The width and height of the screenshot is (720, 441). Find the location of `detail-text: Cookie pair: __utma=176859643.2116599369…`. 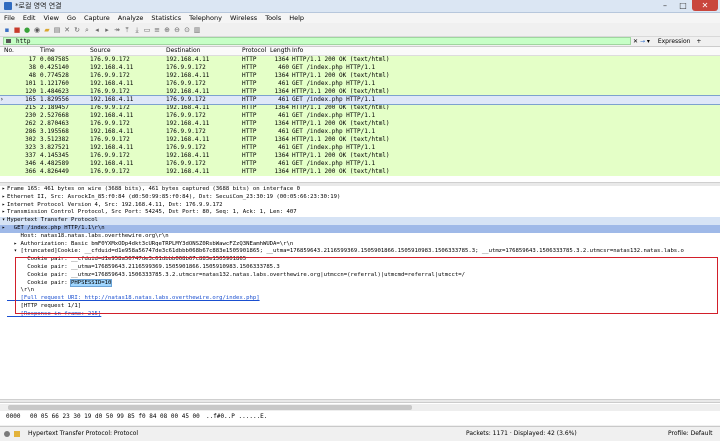

detail-text: Cookie pair: __utma=176859643.2116599369… is located at coordinates (143, 266).